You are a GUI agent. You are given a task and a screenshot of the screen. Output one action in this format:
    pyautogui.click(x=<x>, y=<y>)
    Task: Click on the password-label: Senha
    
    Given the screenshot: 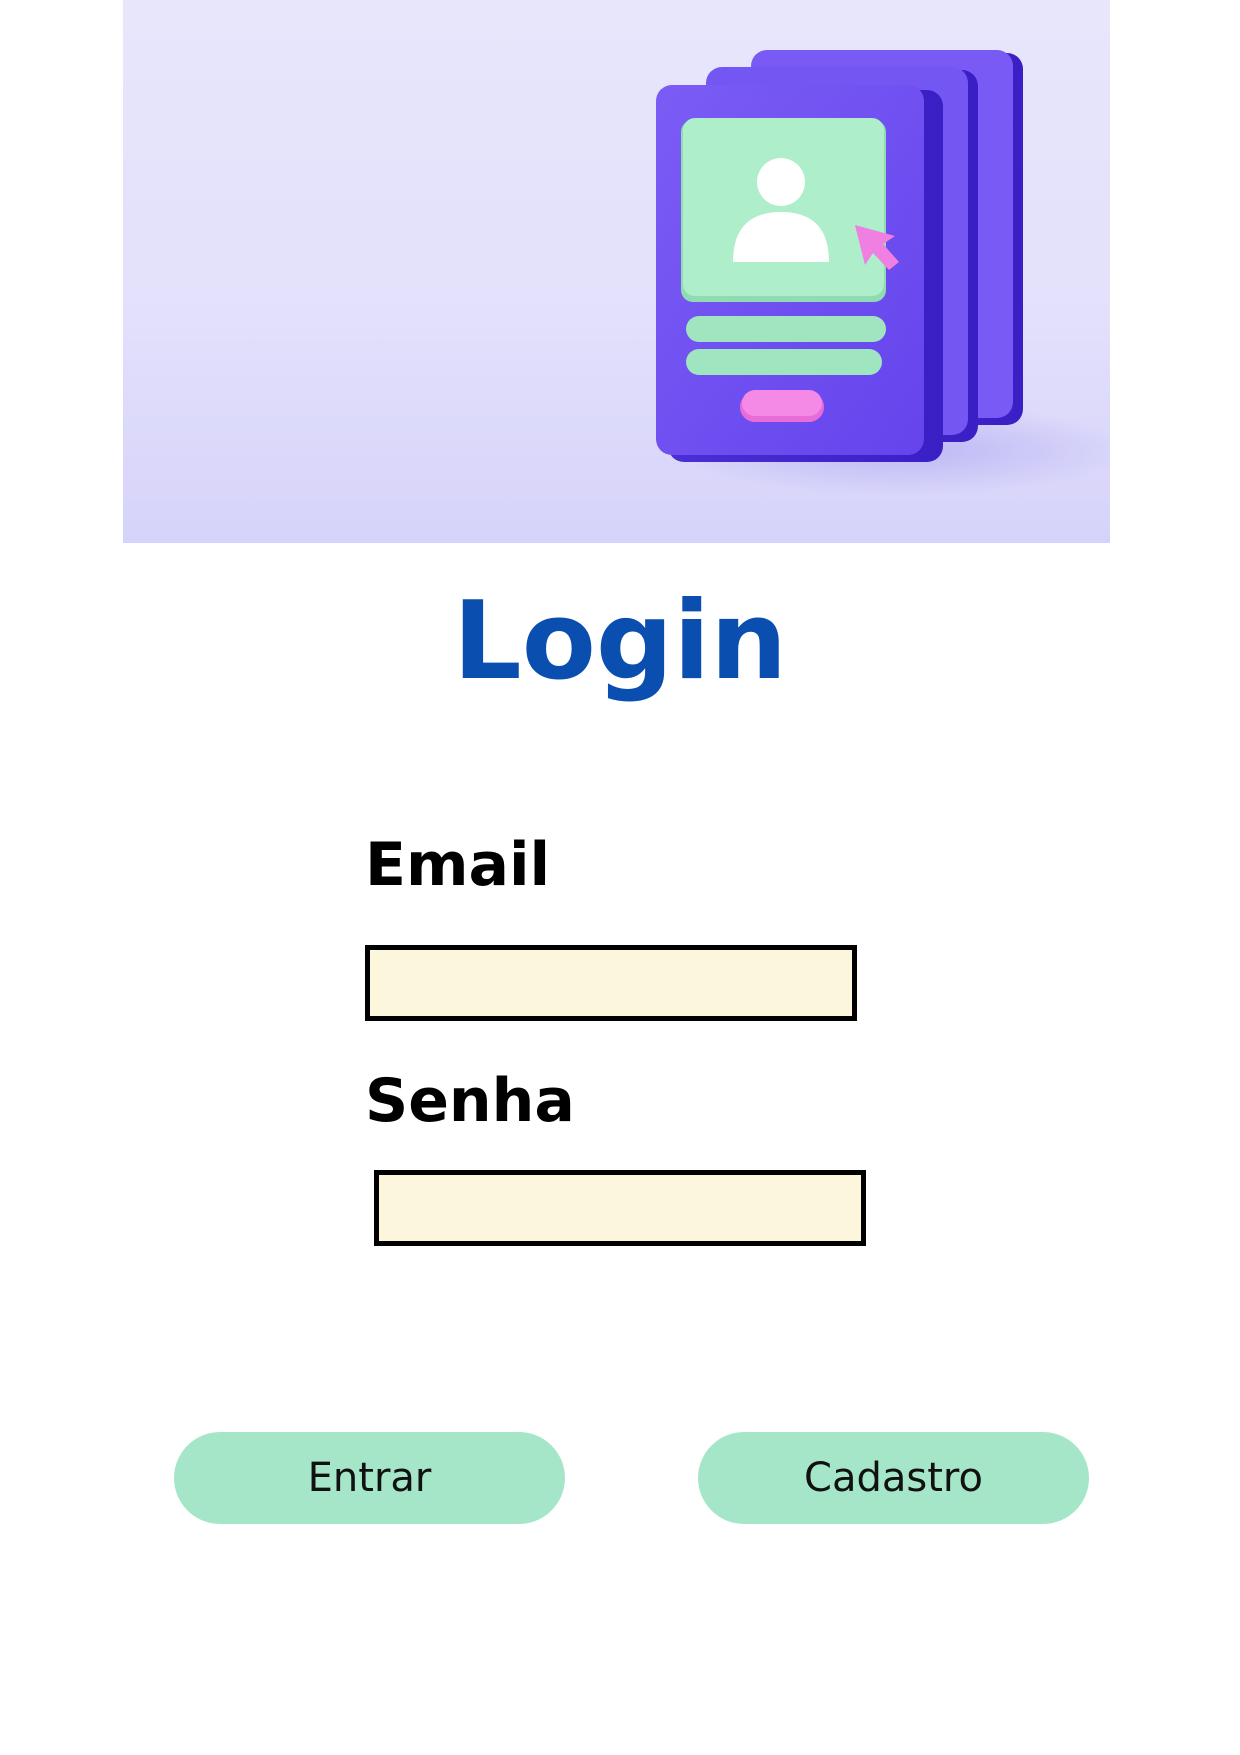 What is the action you would take?
    pyautogui.click(x=470, y=1101)
    